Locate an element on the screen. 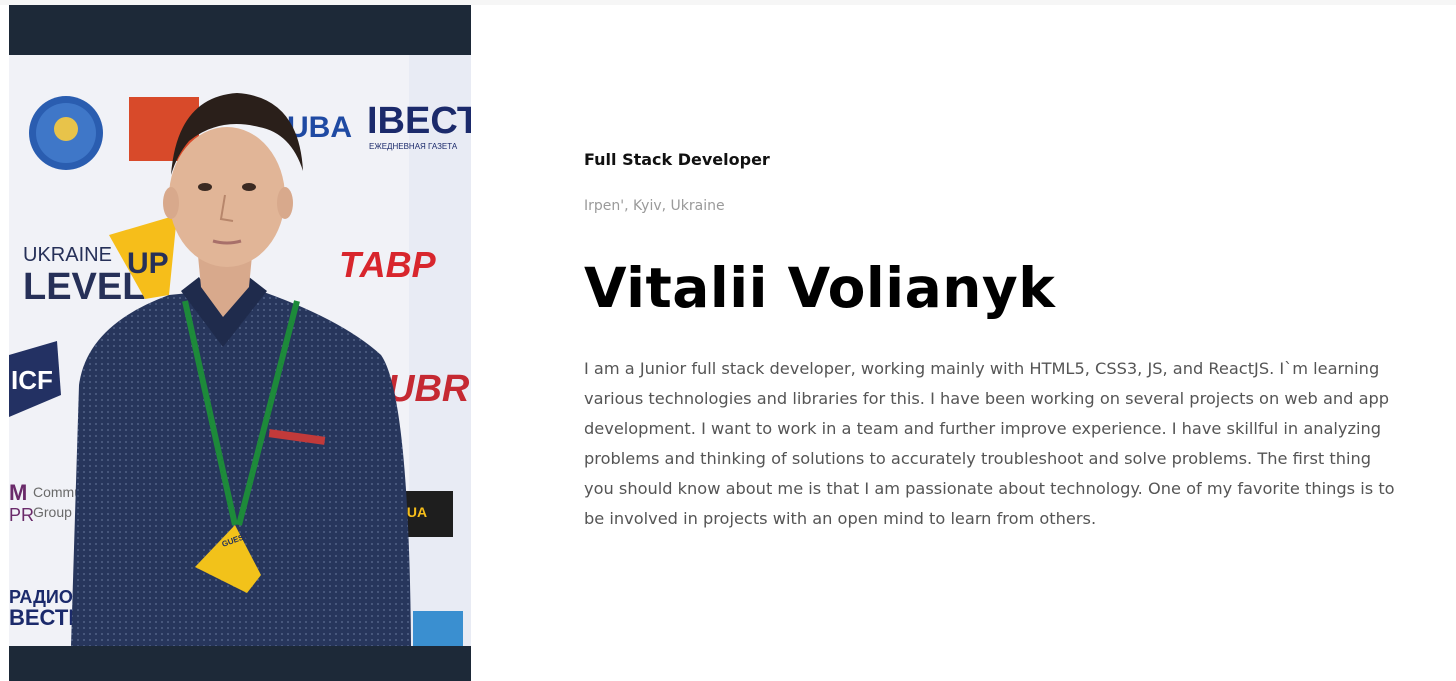 Image resolution: width=1456 pixels, height=681 pixels. seal-logo is located at coordinates (66, 133).